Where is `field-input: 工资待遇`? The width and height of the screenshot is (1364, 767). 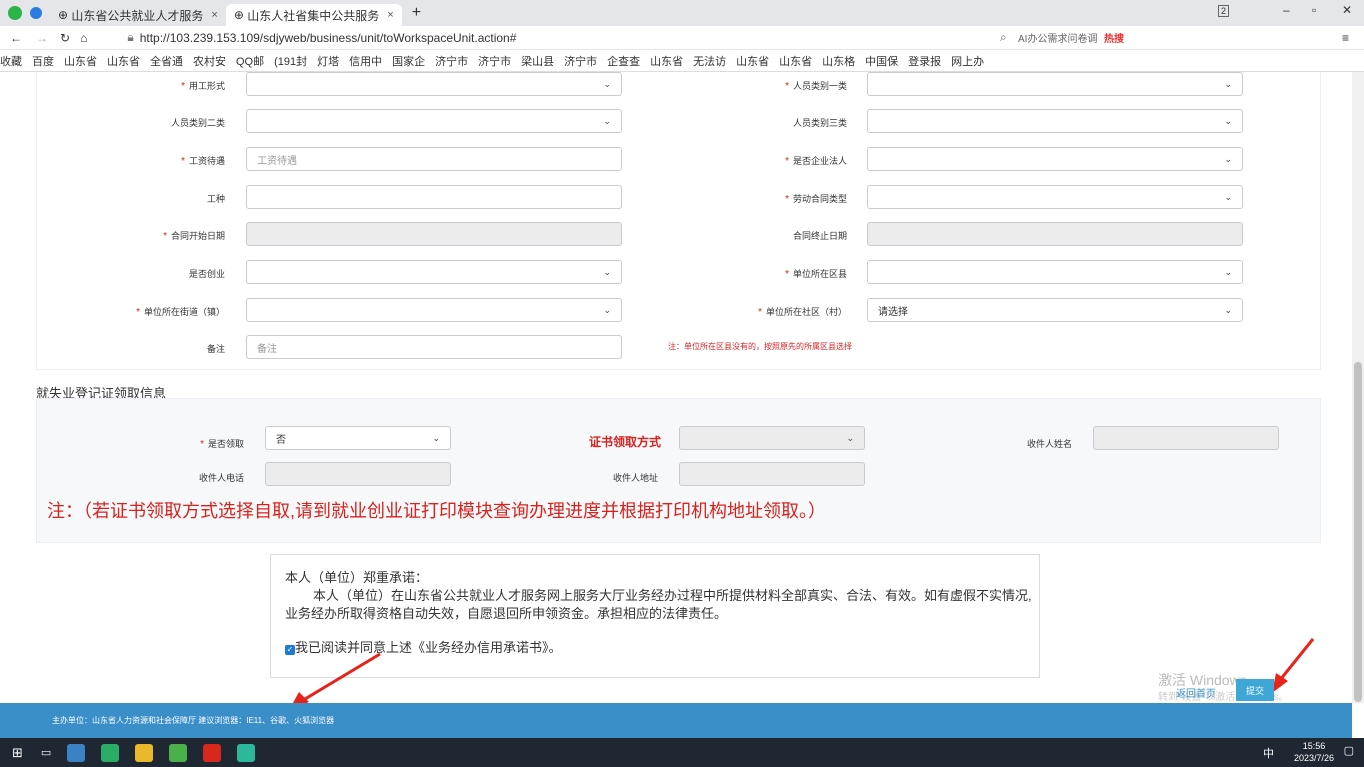 field-input: 工资待遇 is located at coordinates (434, 159).